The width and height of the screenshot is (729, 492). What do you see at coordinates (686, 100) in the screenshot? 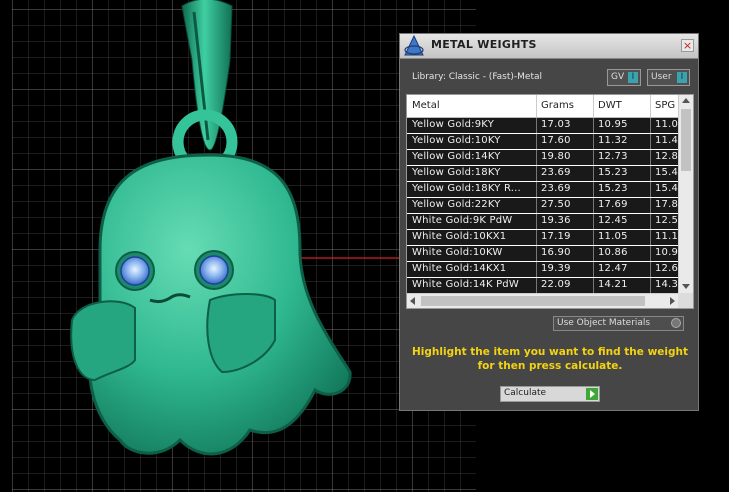
I see `scroll-up-icon` at bounding box center [686, 100].